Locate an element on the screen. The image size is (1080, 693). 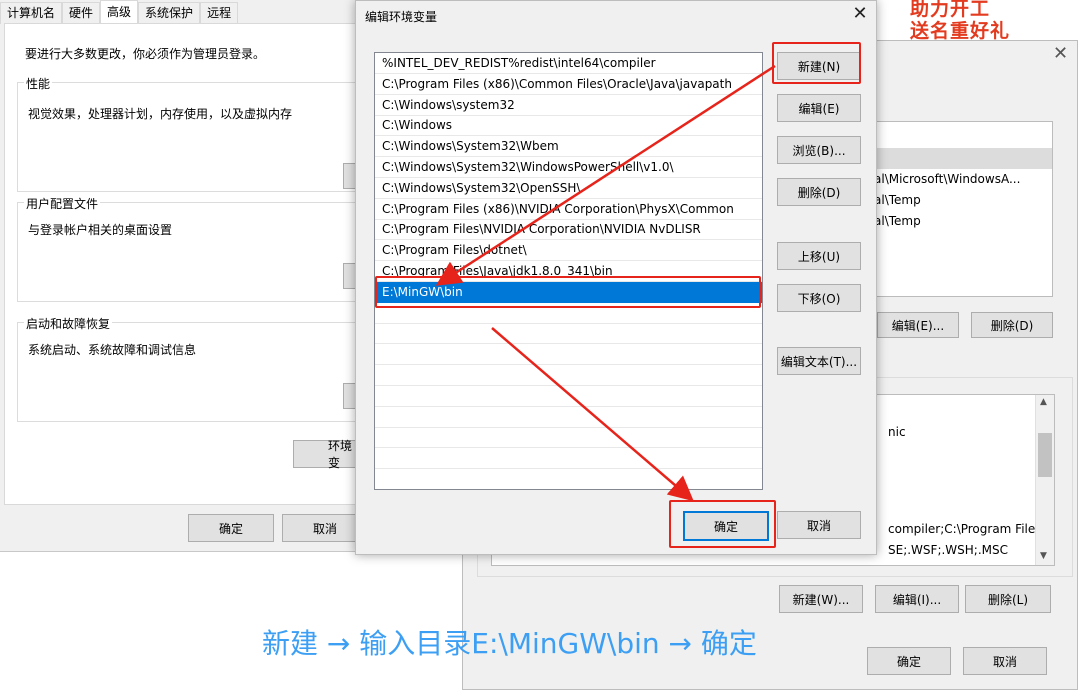
banner-line2: 送名重好礼 is located at coordinates (960, 30).